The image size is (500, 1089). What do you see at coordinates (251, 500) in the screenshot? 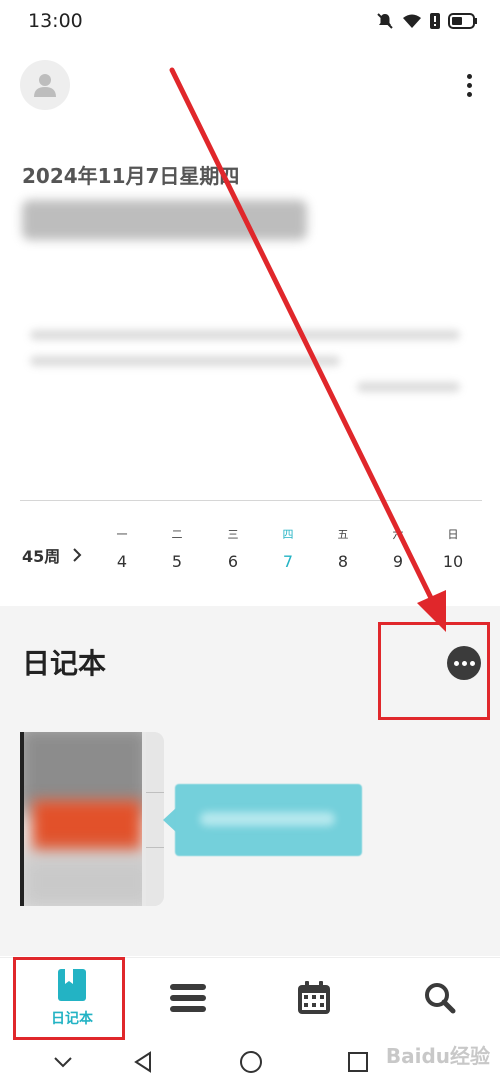
I see `divider` at bounding box center [251, 500].